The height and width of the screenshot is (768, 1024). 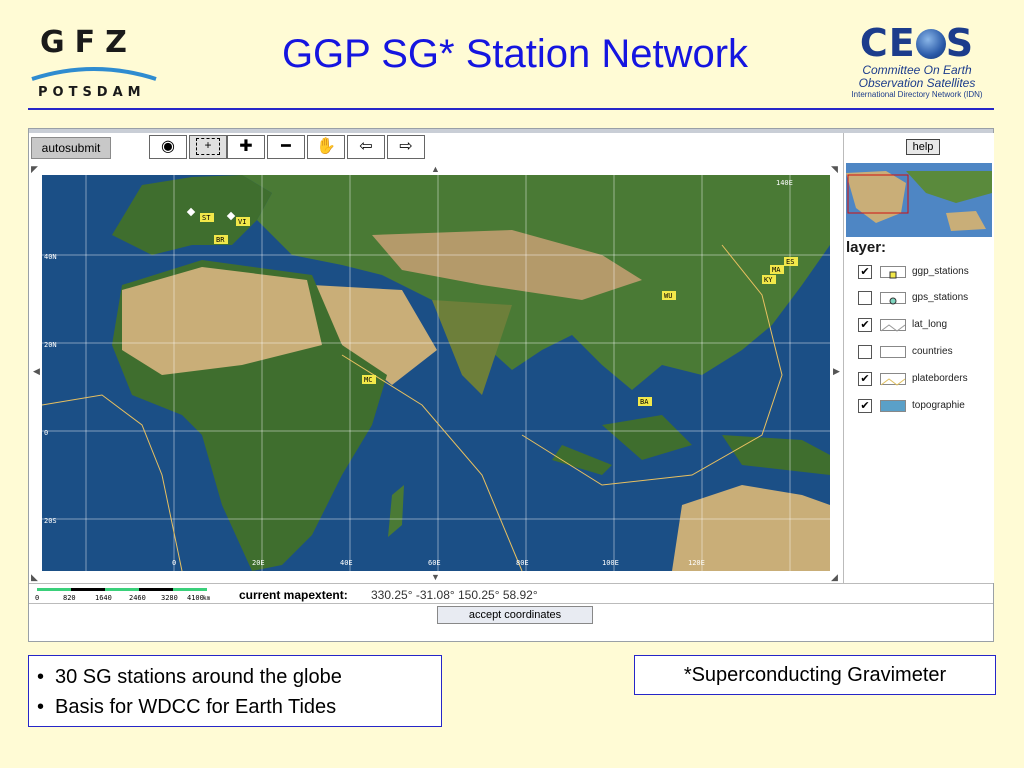 What do you see at coordinates (865, 379) in the screenshot?
I see `layer-checkbox-plateborders: ✔` at bounding box center [865, 379].